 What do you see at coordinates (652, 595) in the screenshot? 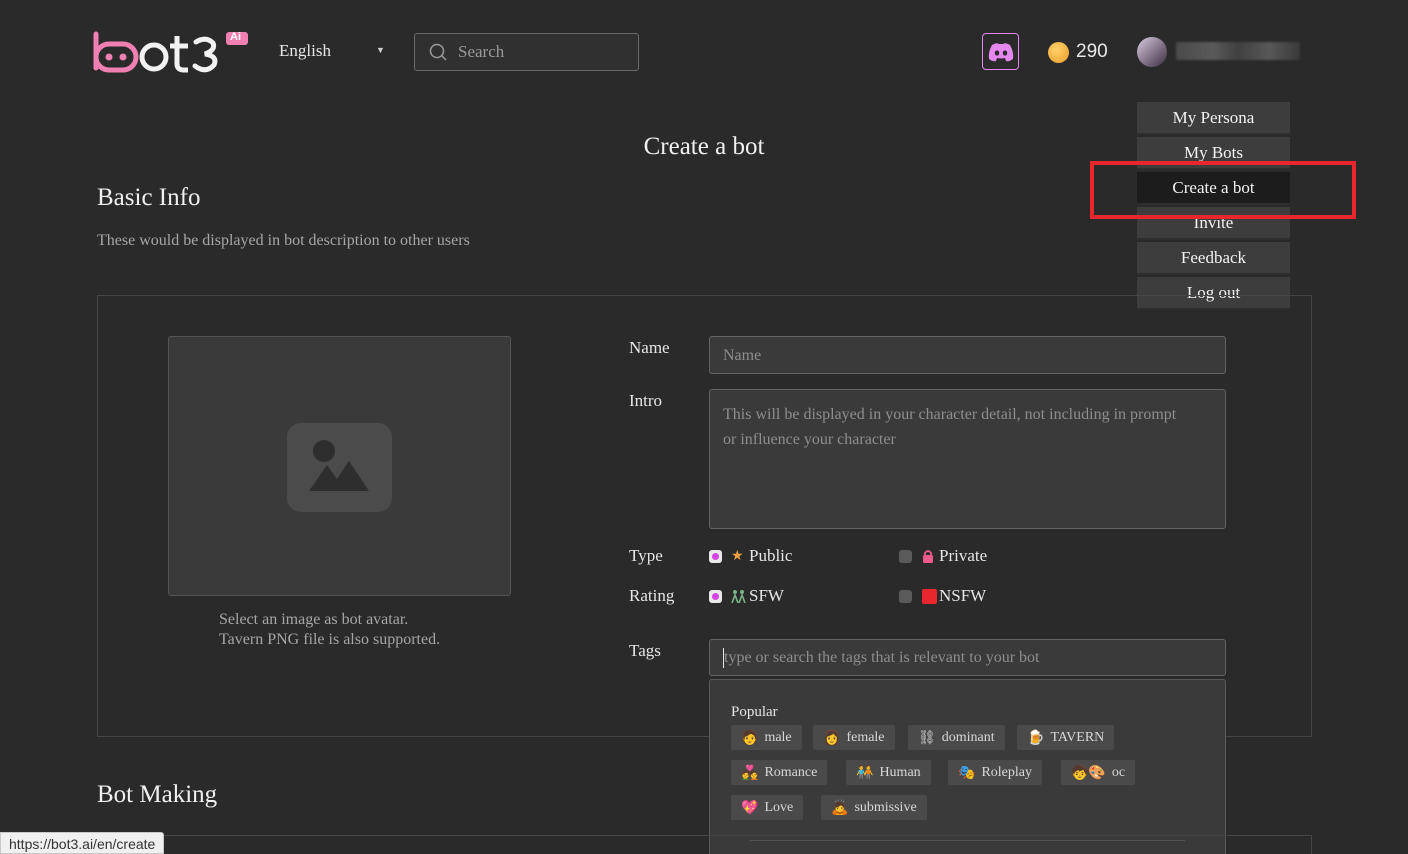
I see `rating-label: Rating` at bounding box center [652, 595].